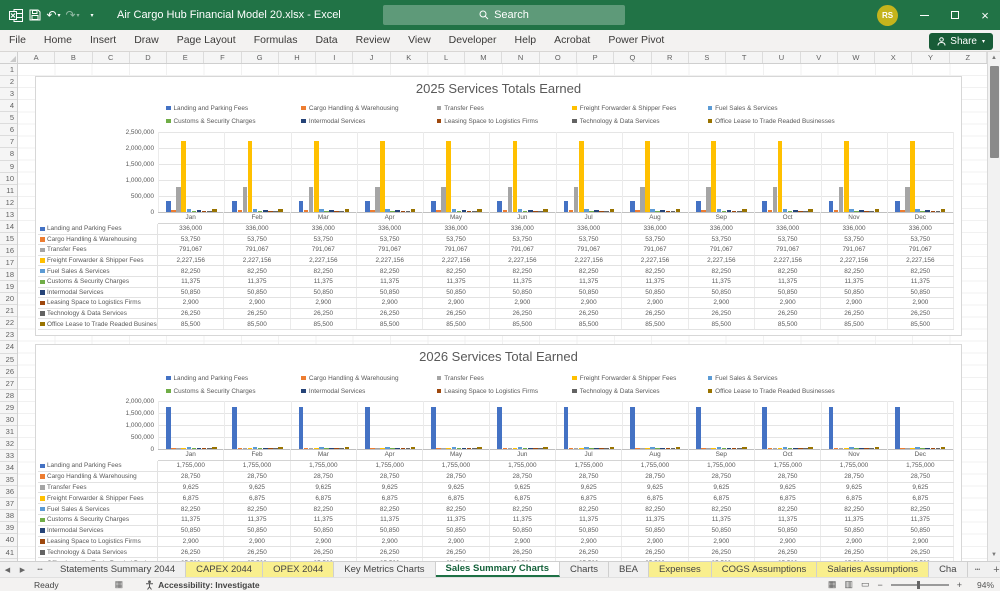 Image resolution: width=1000 pixels, height=591 pixels. Describe the element at coordinates (832, 584) in the screenshot. I see `normal-view-icon: ▦` at that location.